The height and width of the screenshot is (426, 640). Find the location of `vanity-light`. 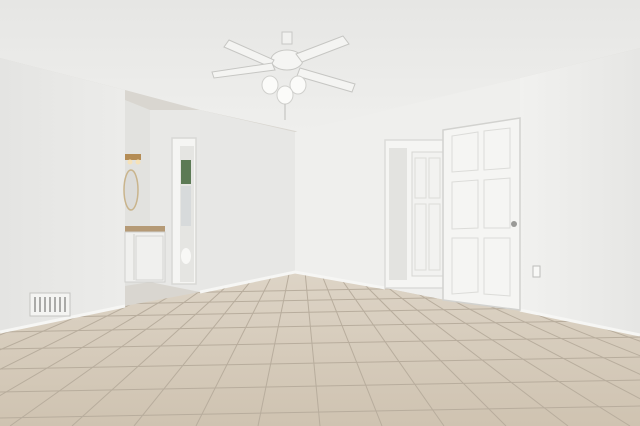

vanity-light is located at coordinates (133, 157).